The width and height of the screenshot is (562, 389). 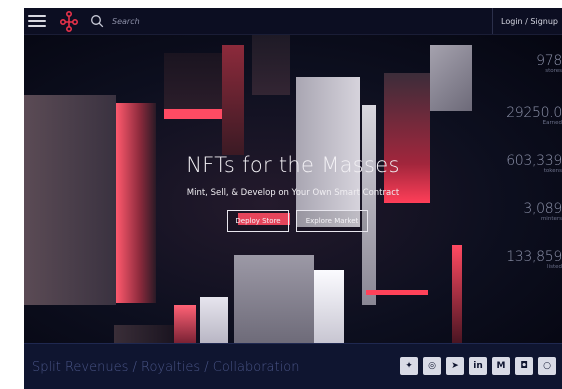 I want to click on logo-icon, so click(x=69, y=21).